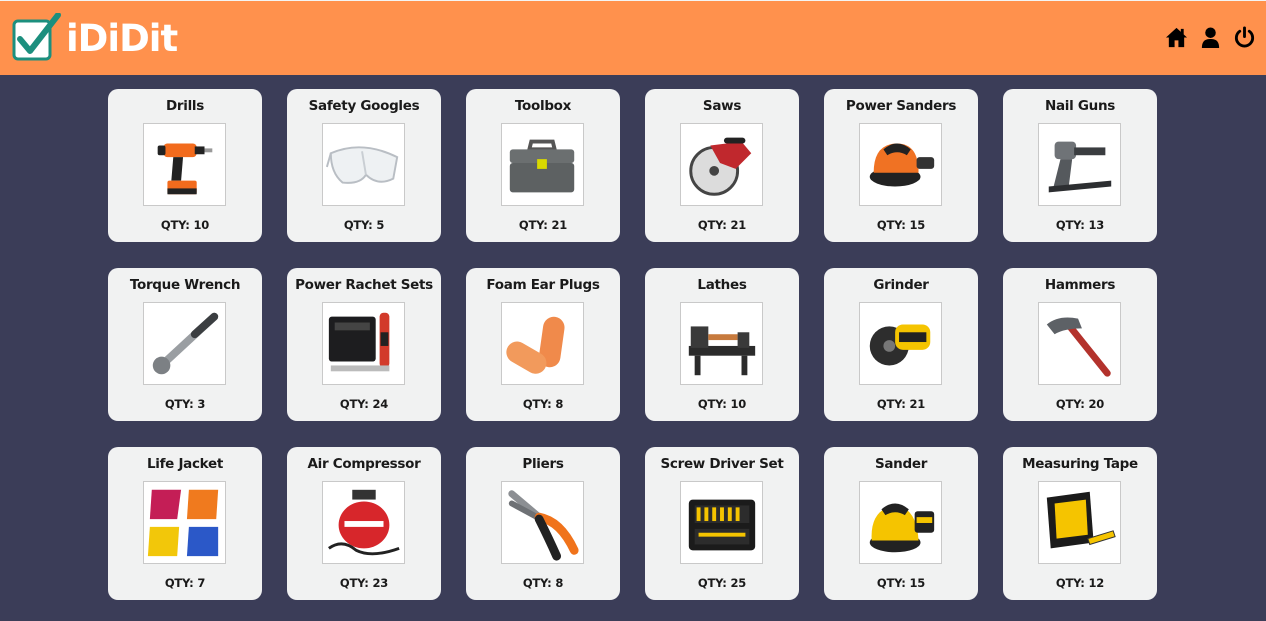  Describe the element at coordinates (633, 37) in the screenshot. I see `top-bar: iDiDit` at that location.